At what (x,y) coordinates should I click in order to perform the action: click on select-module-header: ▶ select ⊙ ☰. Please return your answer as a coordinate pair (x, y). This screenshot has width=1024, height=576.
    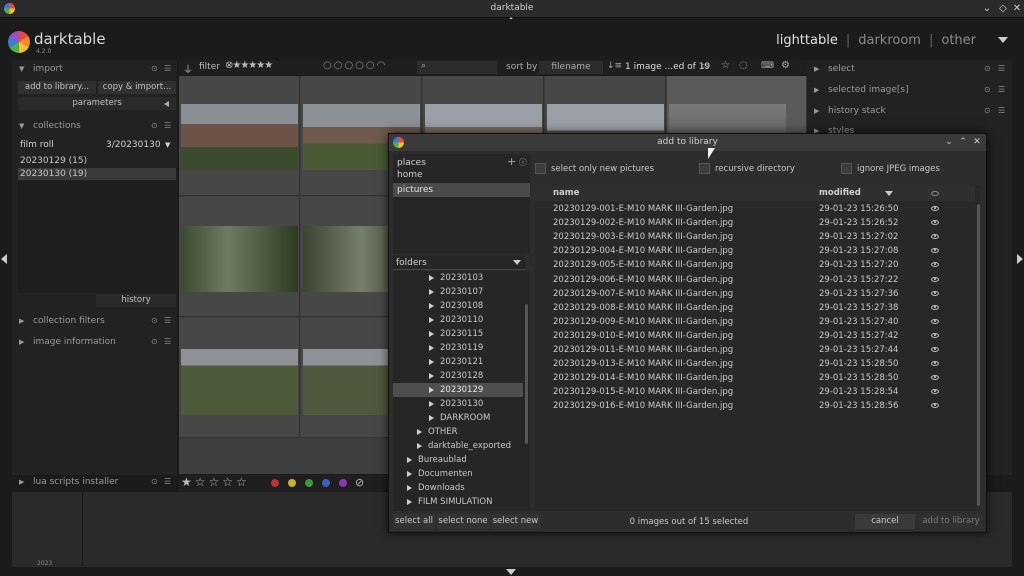
    Looking at the image, I should click on (909, 69).